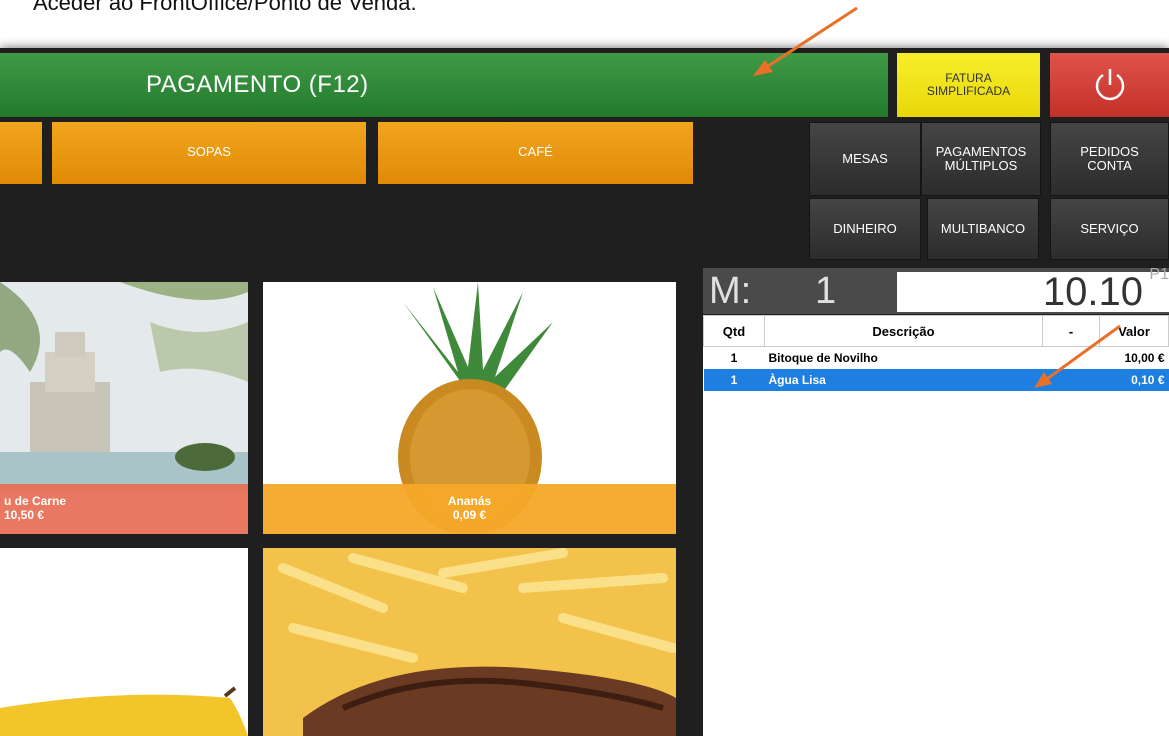  I want to click on cash-button: DINHEIRO, so click(865, 229).